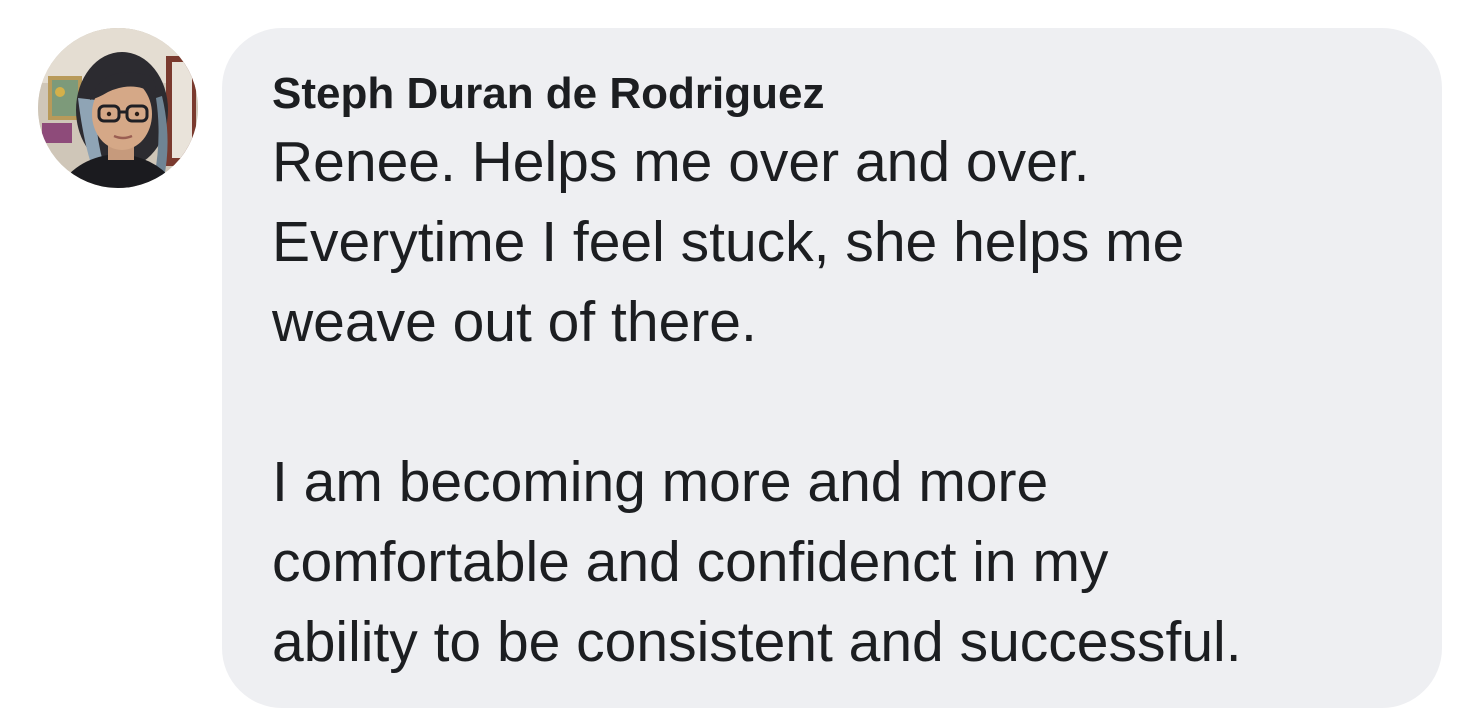 This screenshot has width=1482, height=720. Describe the element at coordinates (690, 562) in the screenshot. I see `comment-text-line: comfortable and confidenct in my` at that location.